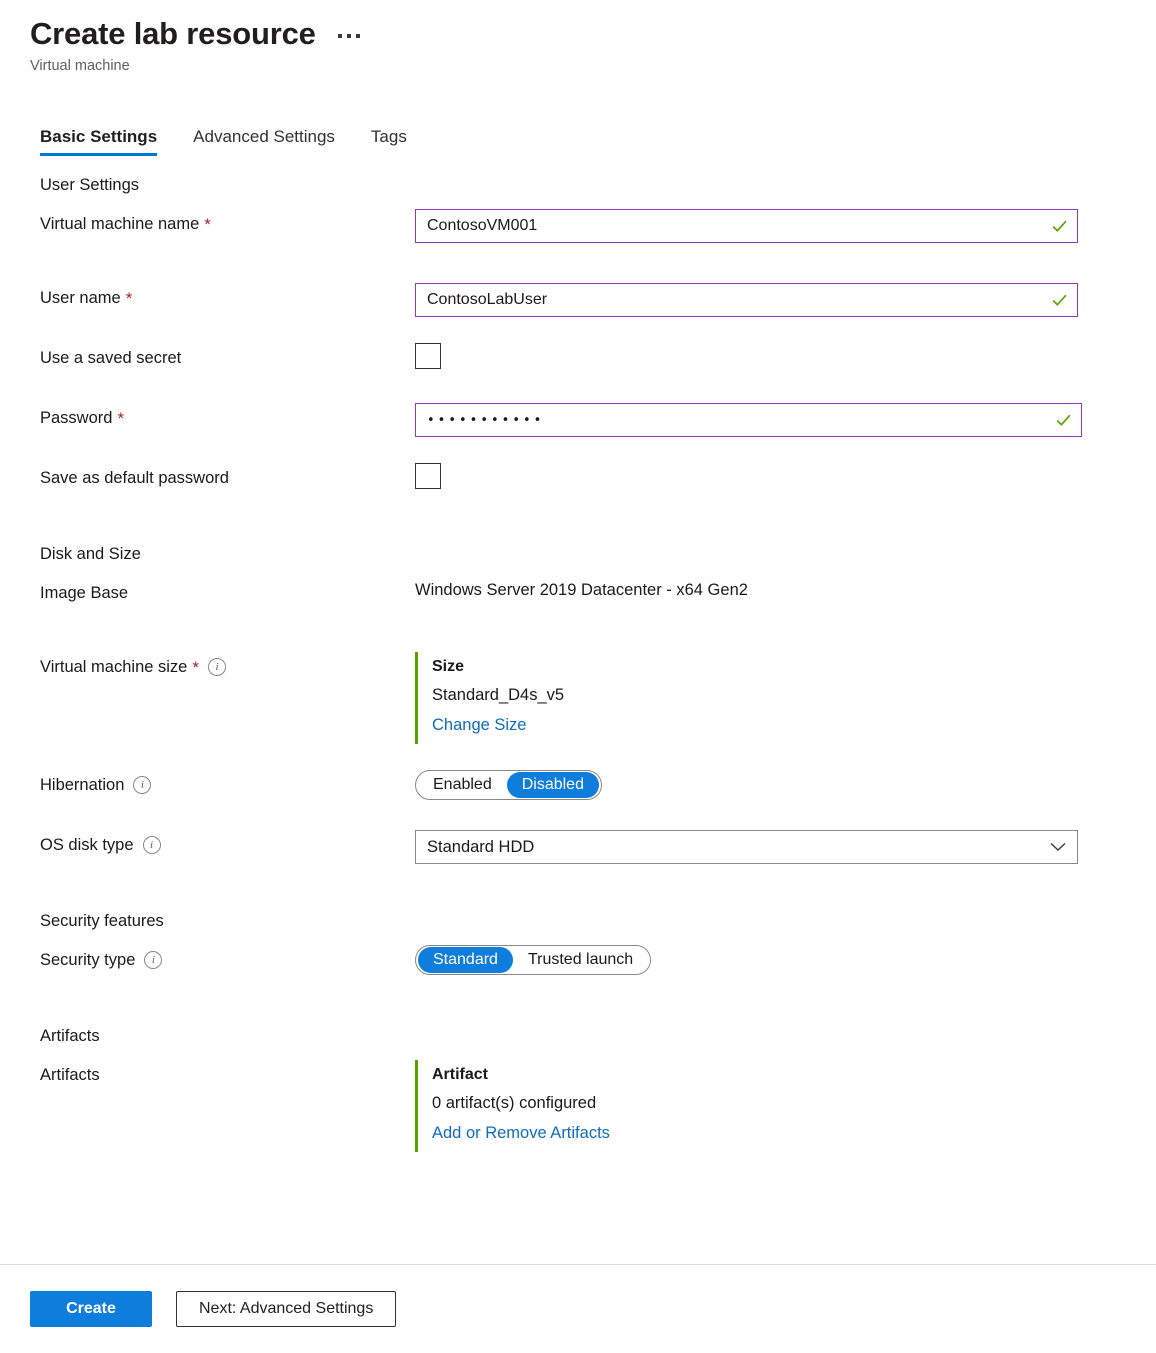 This screenshot has height=1353, width=1156. I want to click on page-title: Create lab resource, so click(173, 33).